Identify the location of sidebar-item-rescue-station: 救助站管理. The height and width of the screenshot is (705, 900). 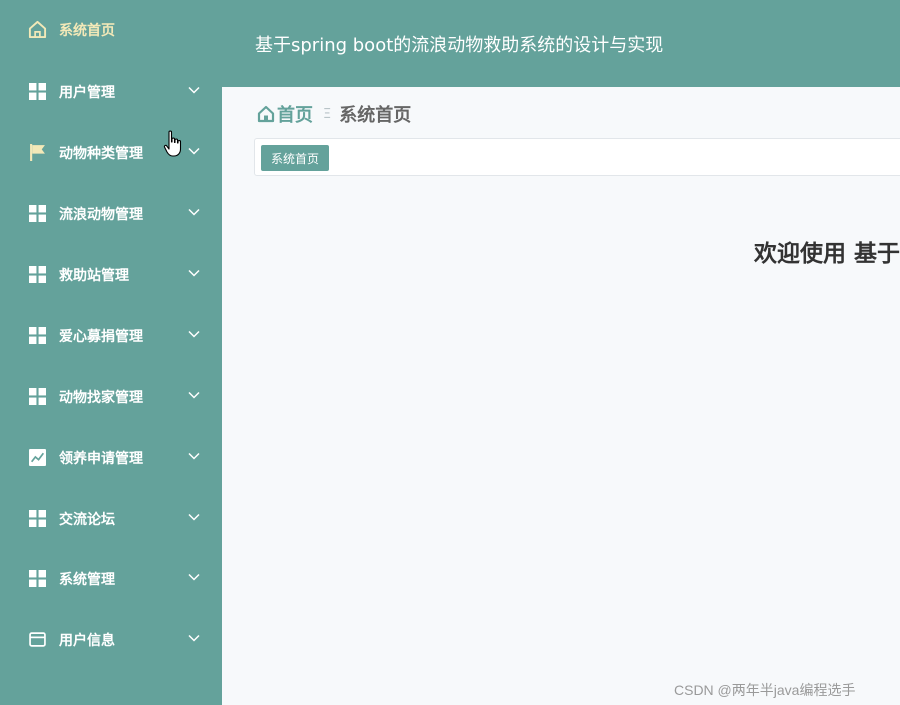
(111, 274).